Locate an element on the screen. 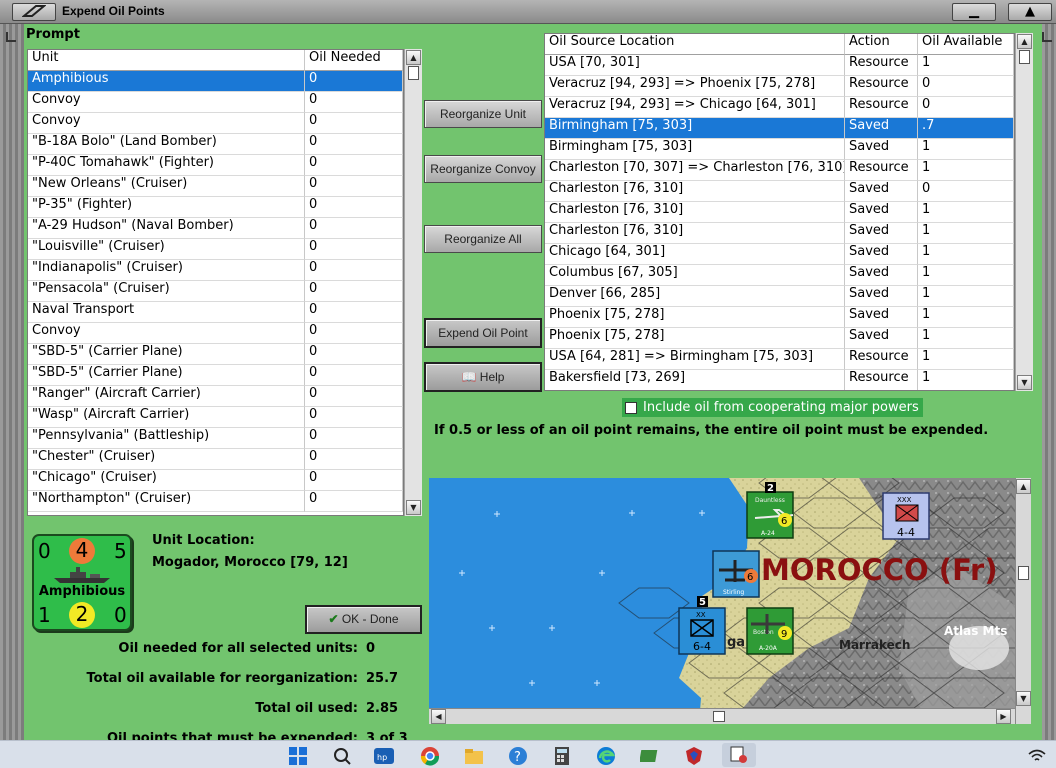  map-unit-boston: Boston 9 A-20A is located at coordinates (770, 631).